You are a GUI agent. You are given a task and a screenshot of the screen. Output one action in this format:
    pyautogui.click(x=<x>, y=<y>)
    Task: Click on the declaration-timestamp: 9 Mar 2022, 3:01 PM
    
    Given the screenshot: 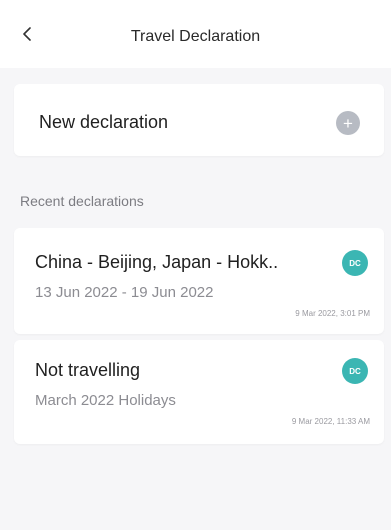 What is the action you would take?
    pyautogui.click(x=332, y=313)
    